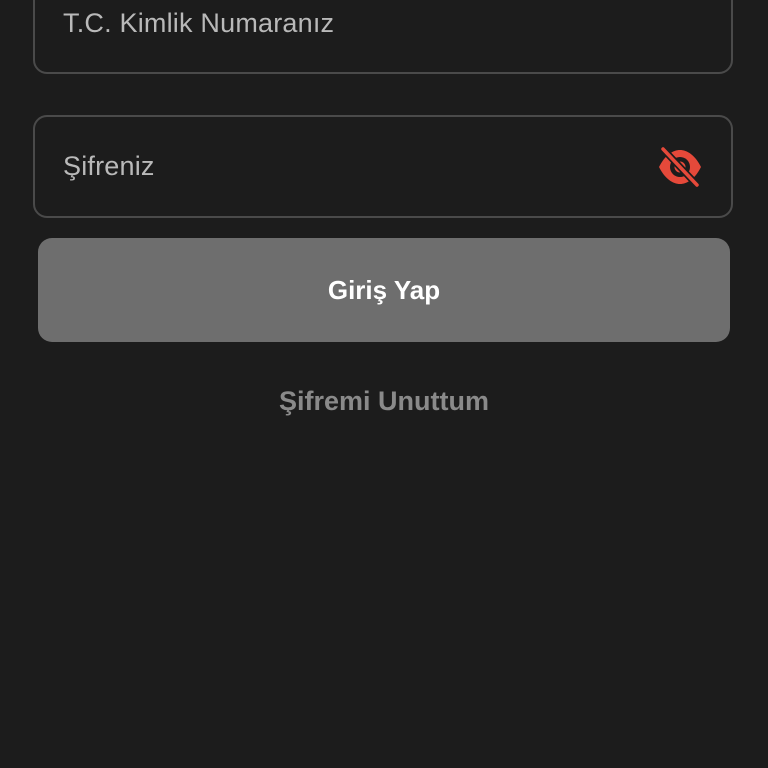 The height and width of the screenshot is (768, 768). What do you see at coordinates (383, 166) in the screenshot?
I see `password-input: Şifreniz` at bounding box center [383, 166].